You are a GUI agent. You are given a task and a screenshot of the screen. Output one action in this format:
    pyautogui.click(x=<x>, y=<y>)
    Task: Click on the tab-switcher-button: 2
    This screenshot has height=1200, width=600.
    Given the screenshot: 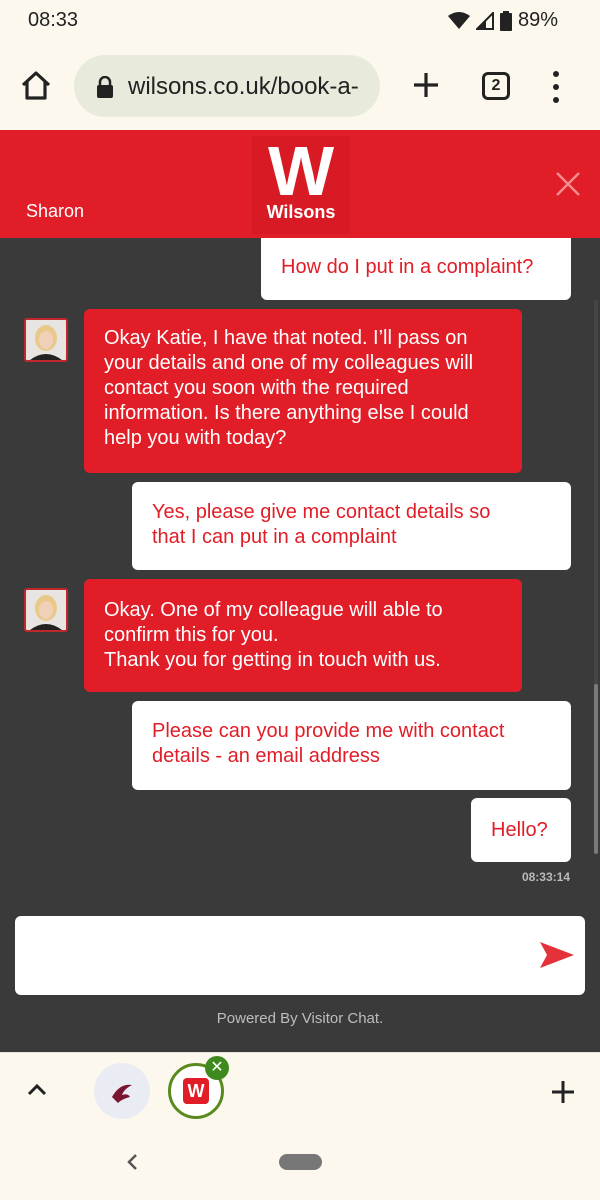 What is the action you would take?
    pyautogui.click(x=496, y=86)
    